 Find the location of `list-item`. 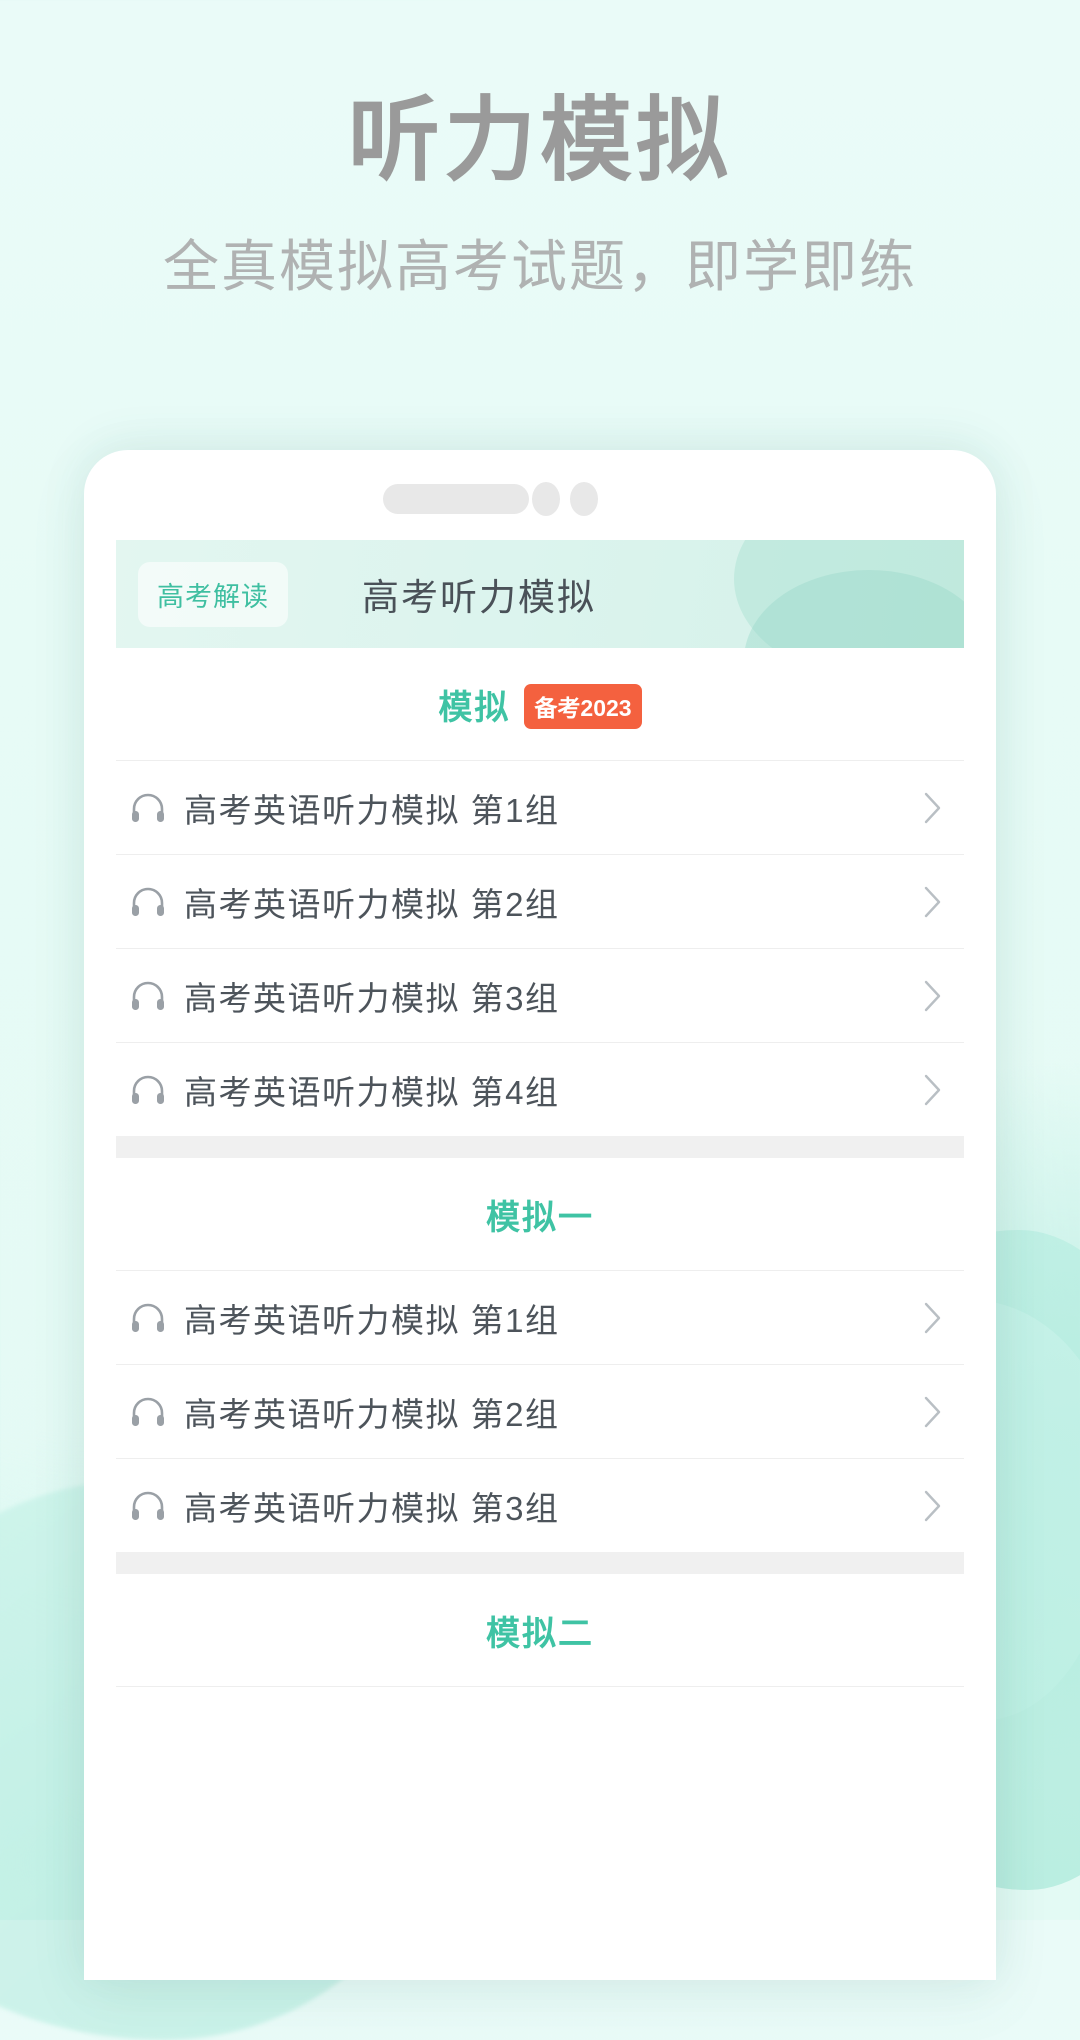

list-item is located at coordinates (540, 1733).